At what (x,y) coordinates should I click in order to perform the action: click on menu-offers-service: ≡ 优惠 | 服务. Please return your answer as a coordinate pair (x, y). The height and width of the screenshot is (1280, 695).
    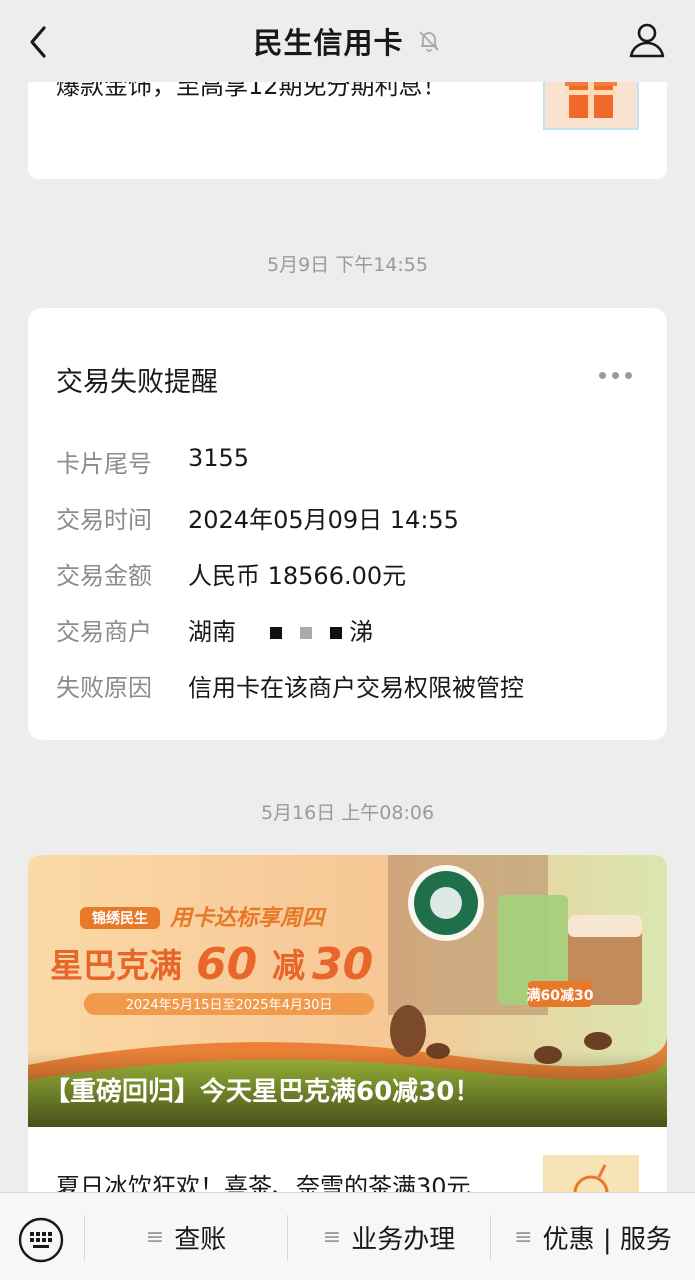
    Looking at the image, I should click on (593, 1236).